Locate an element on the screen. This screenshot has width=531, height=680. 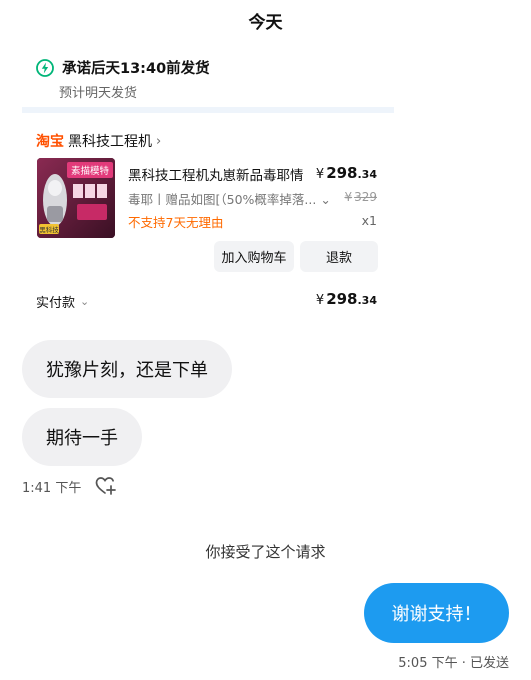
quantity: x1 is located at coordinates (369, 220).